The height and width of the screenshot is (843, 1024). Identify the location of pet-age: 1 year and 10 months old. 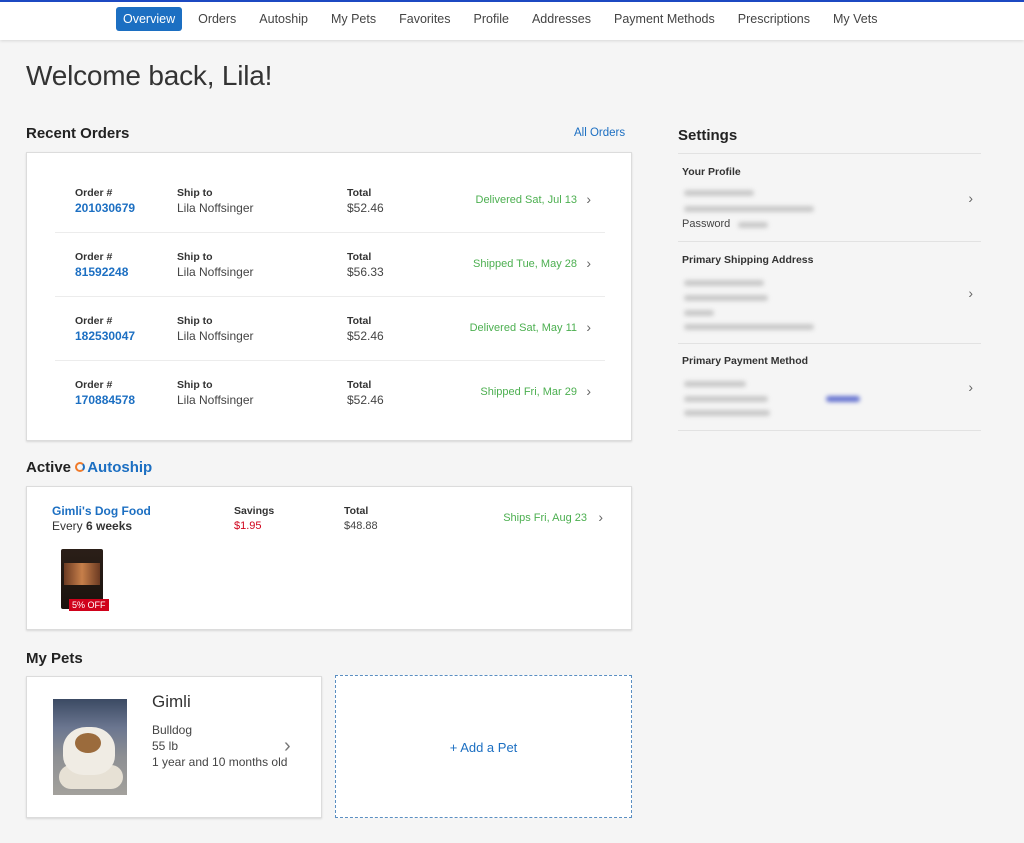
(220, 762).